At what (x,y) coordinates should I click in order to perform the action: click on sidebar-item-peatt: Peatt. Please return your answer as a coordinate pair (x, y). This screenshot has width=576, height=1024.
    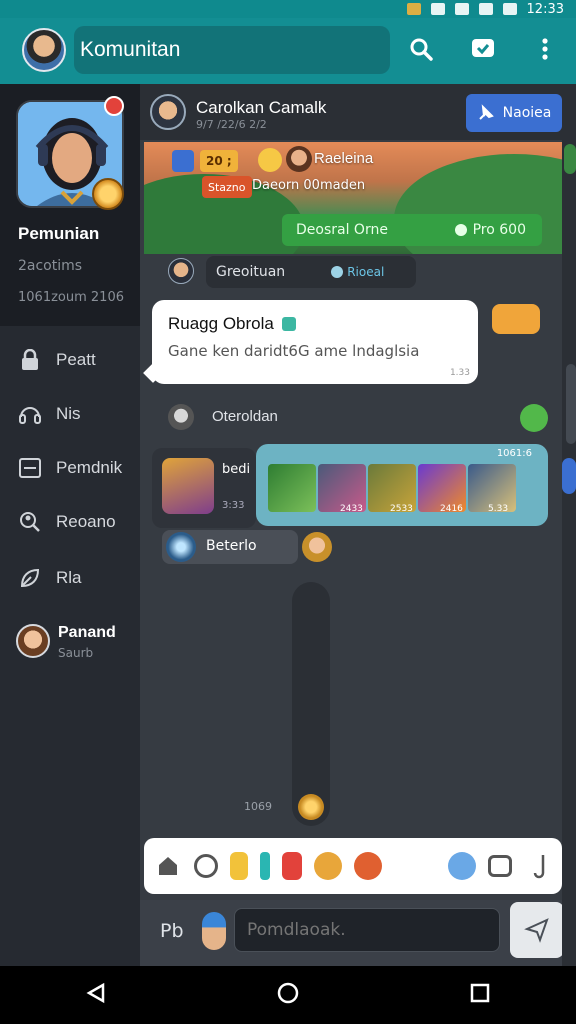
    Looking at the image, I should click on (70, 360).